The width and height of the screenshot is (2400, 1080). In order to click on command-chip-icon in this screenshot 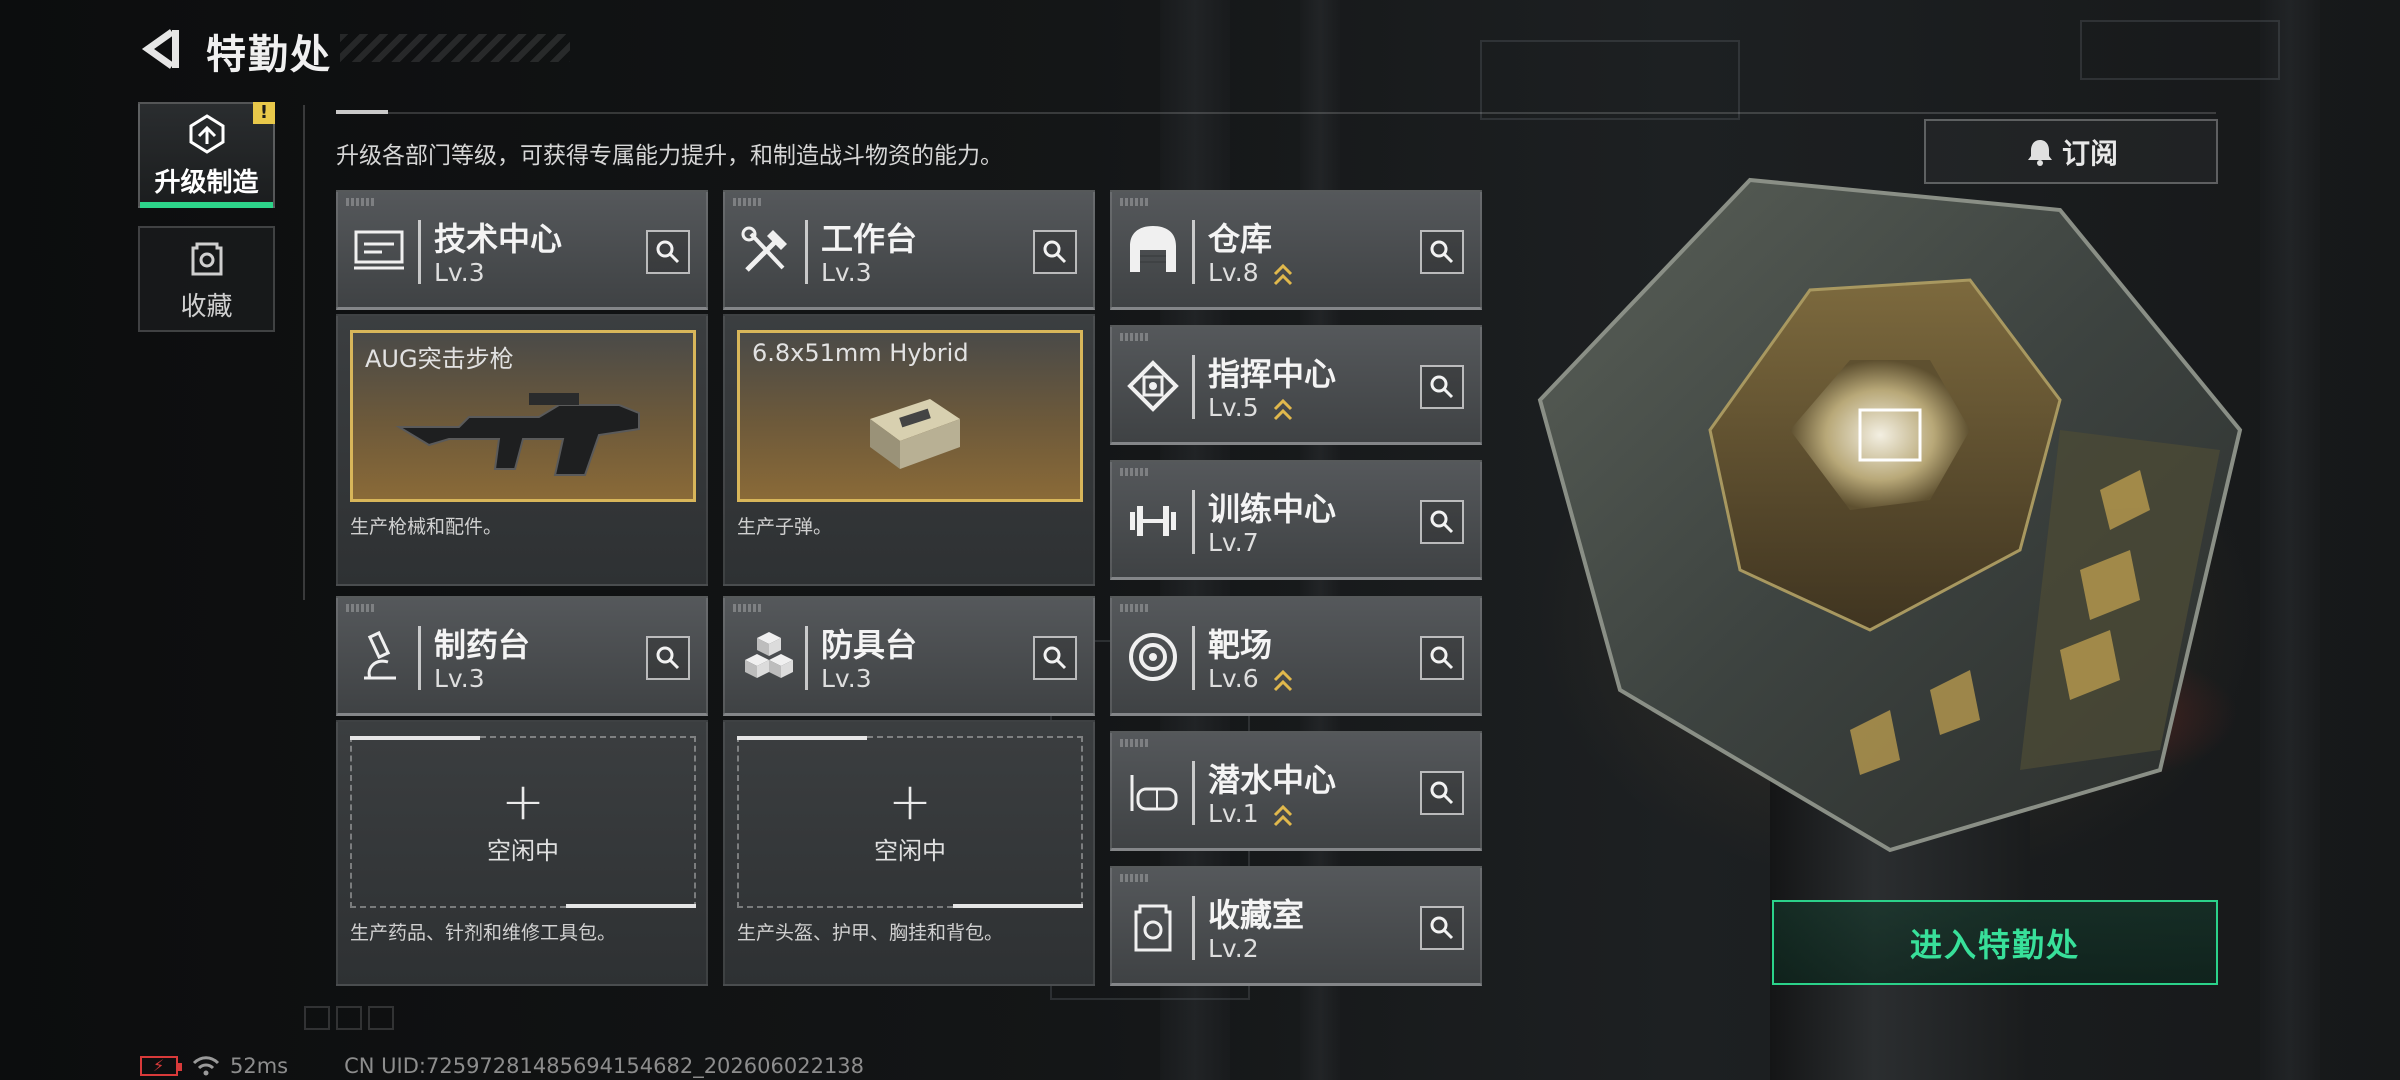, I will do `click(1153, 386)`.